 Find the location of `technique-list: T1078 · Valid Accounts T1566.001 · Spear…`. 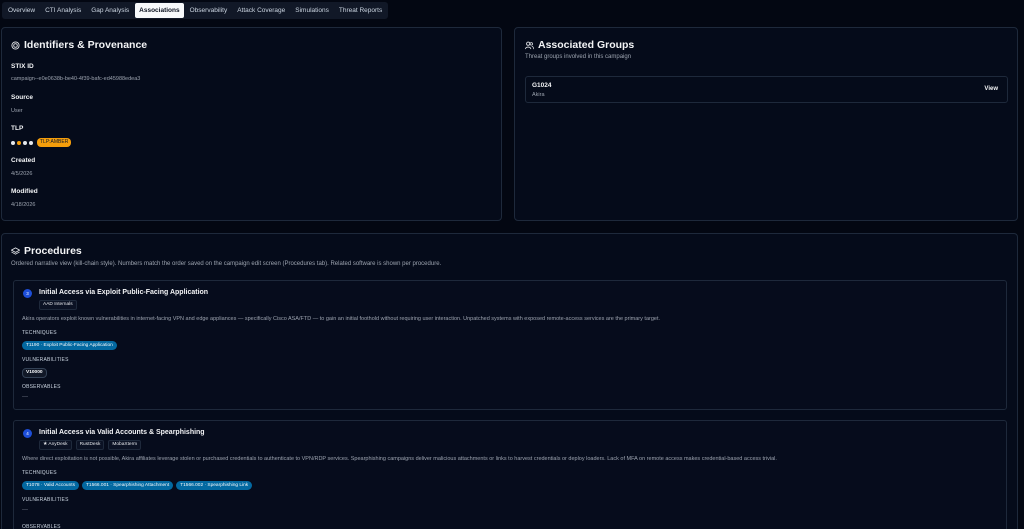

technique-list: T1078 · Valid Accounts T1566.001 · Spear… is located at coordinates (137, 485).